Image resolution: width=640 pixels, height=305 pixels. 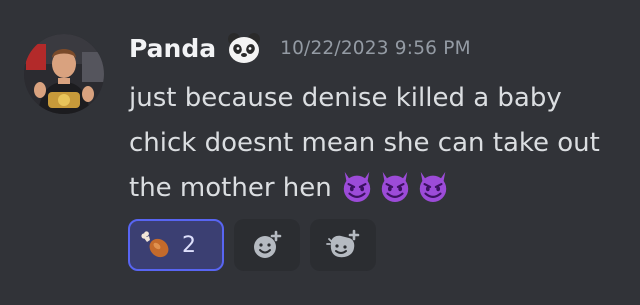 I want to click on reactions-bar: 2, so click(x=252, y=245).